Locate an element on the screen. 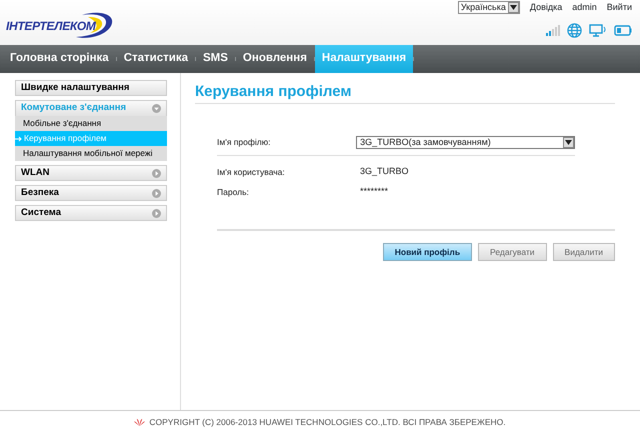  header-link: Довідка is located at coordinates (546, 7).